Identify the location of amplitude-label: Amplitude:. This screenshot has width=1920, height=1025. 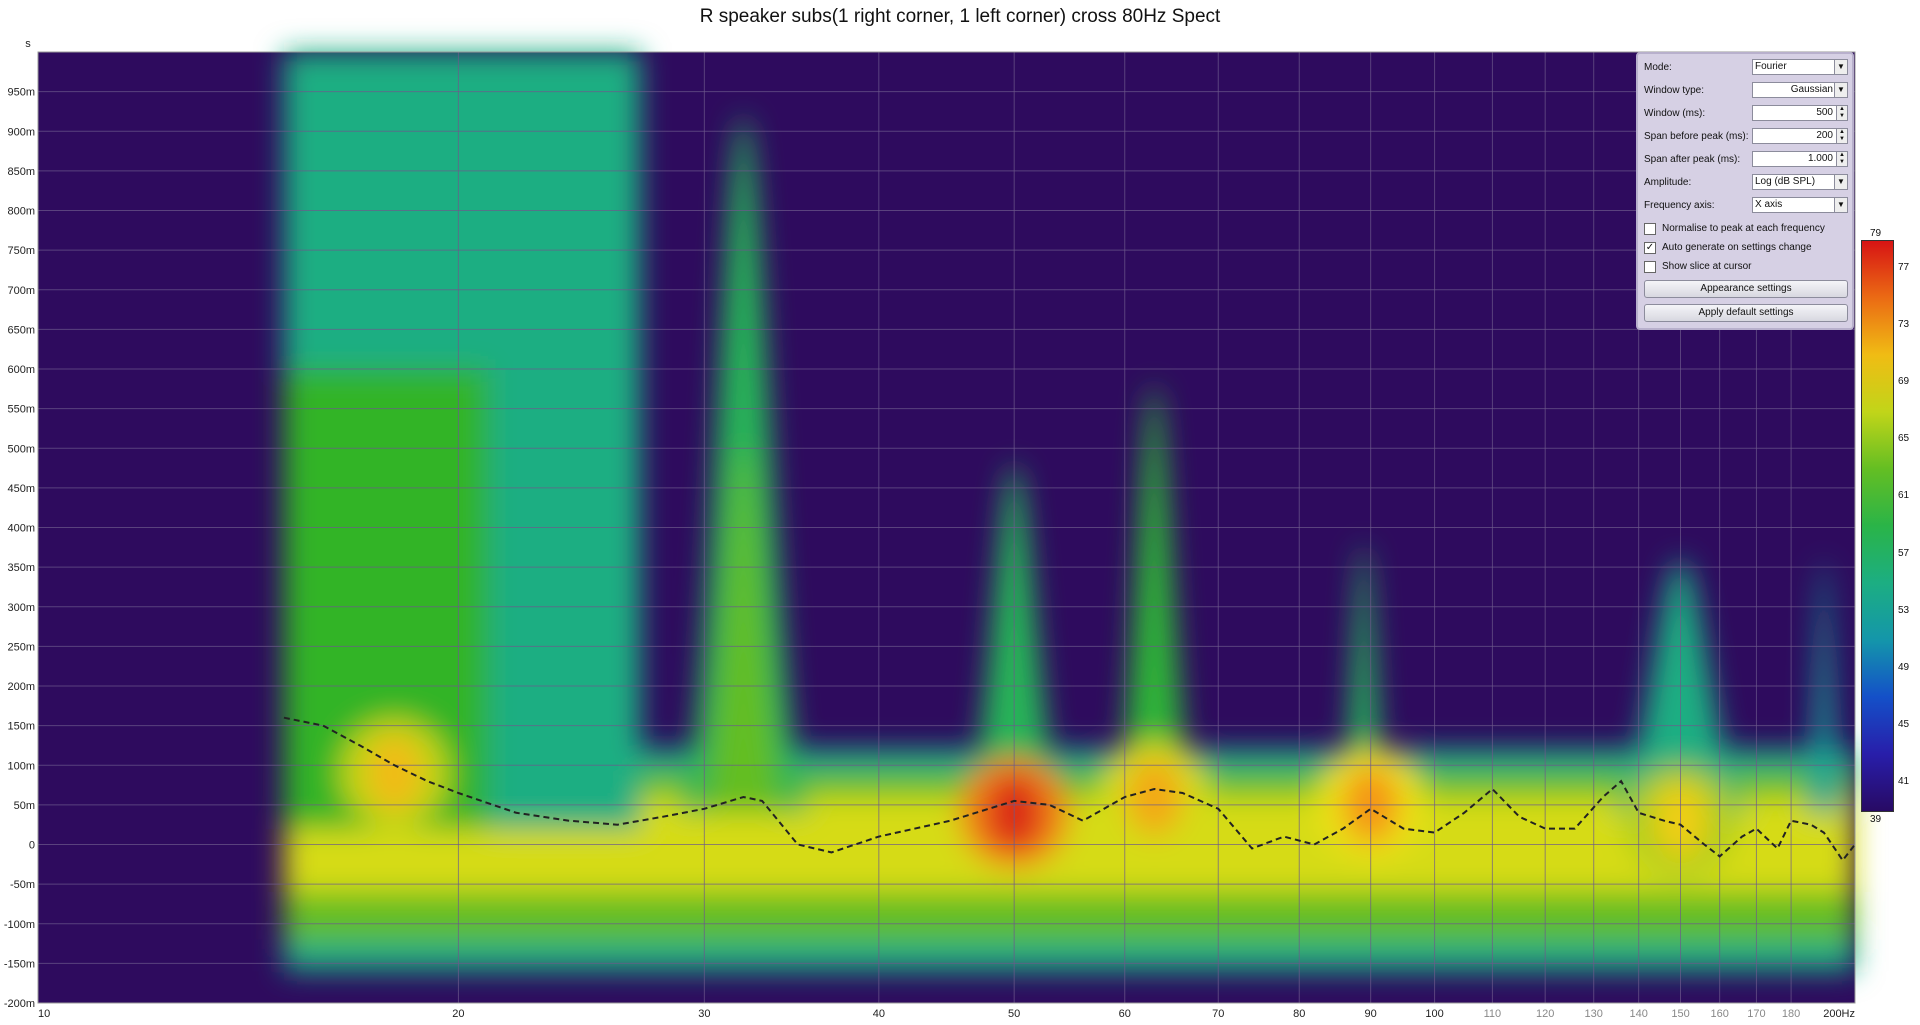
(1668, 182).